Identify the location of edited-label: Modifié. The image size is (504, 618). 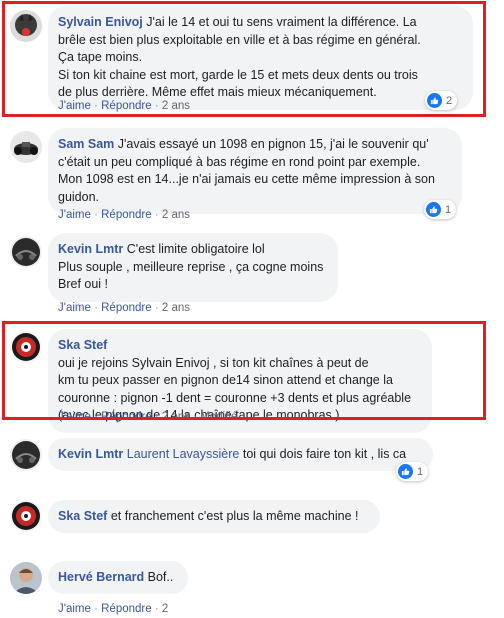
(218, 417).